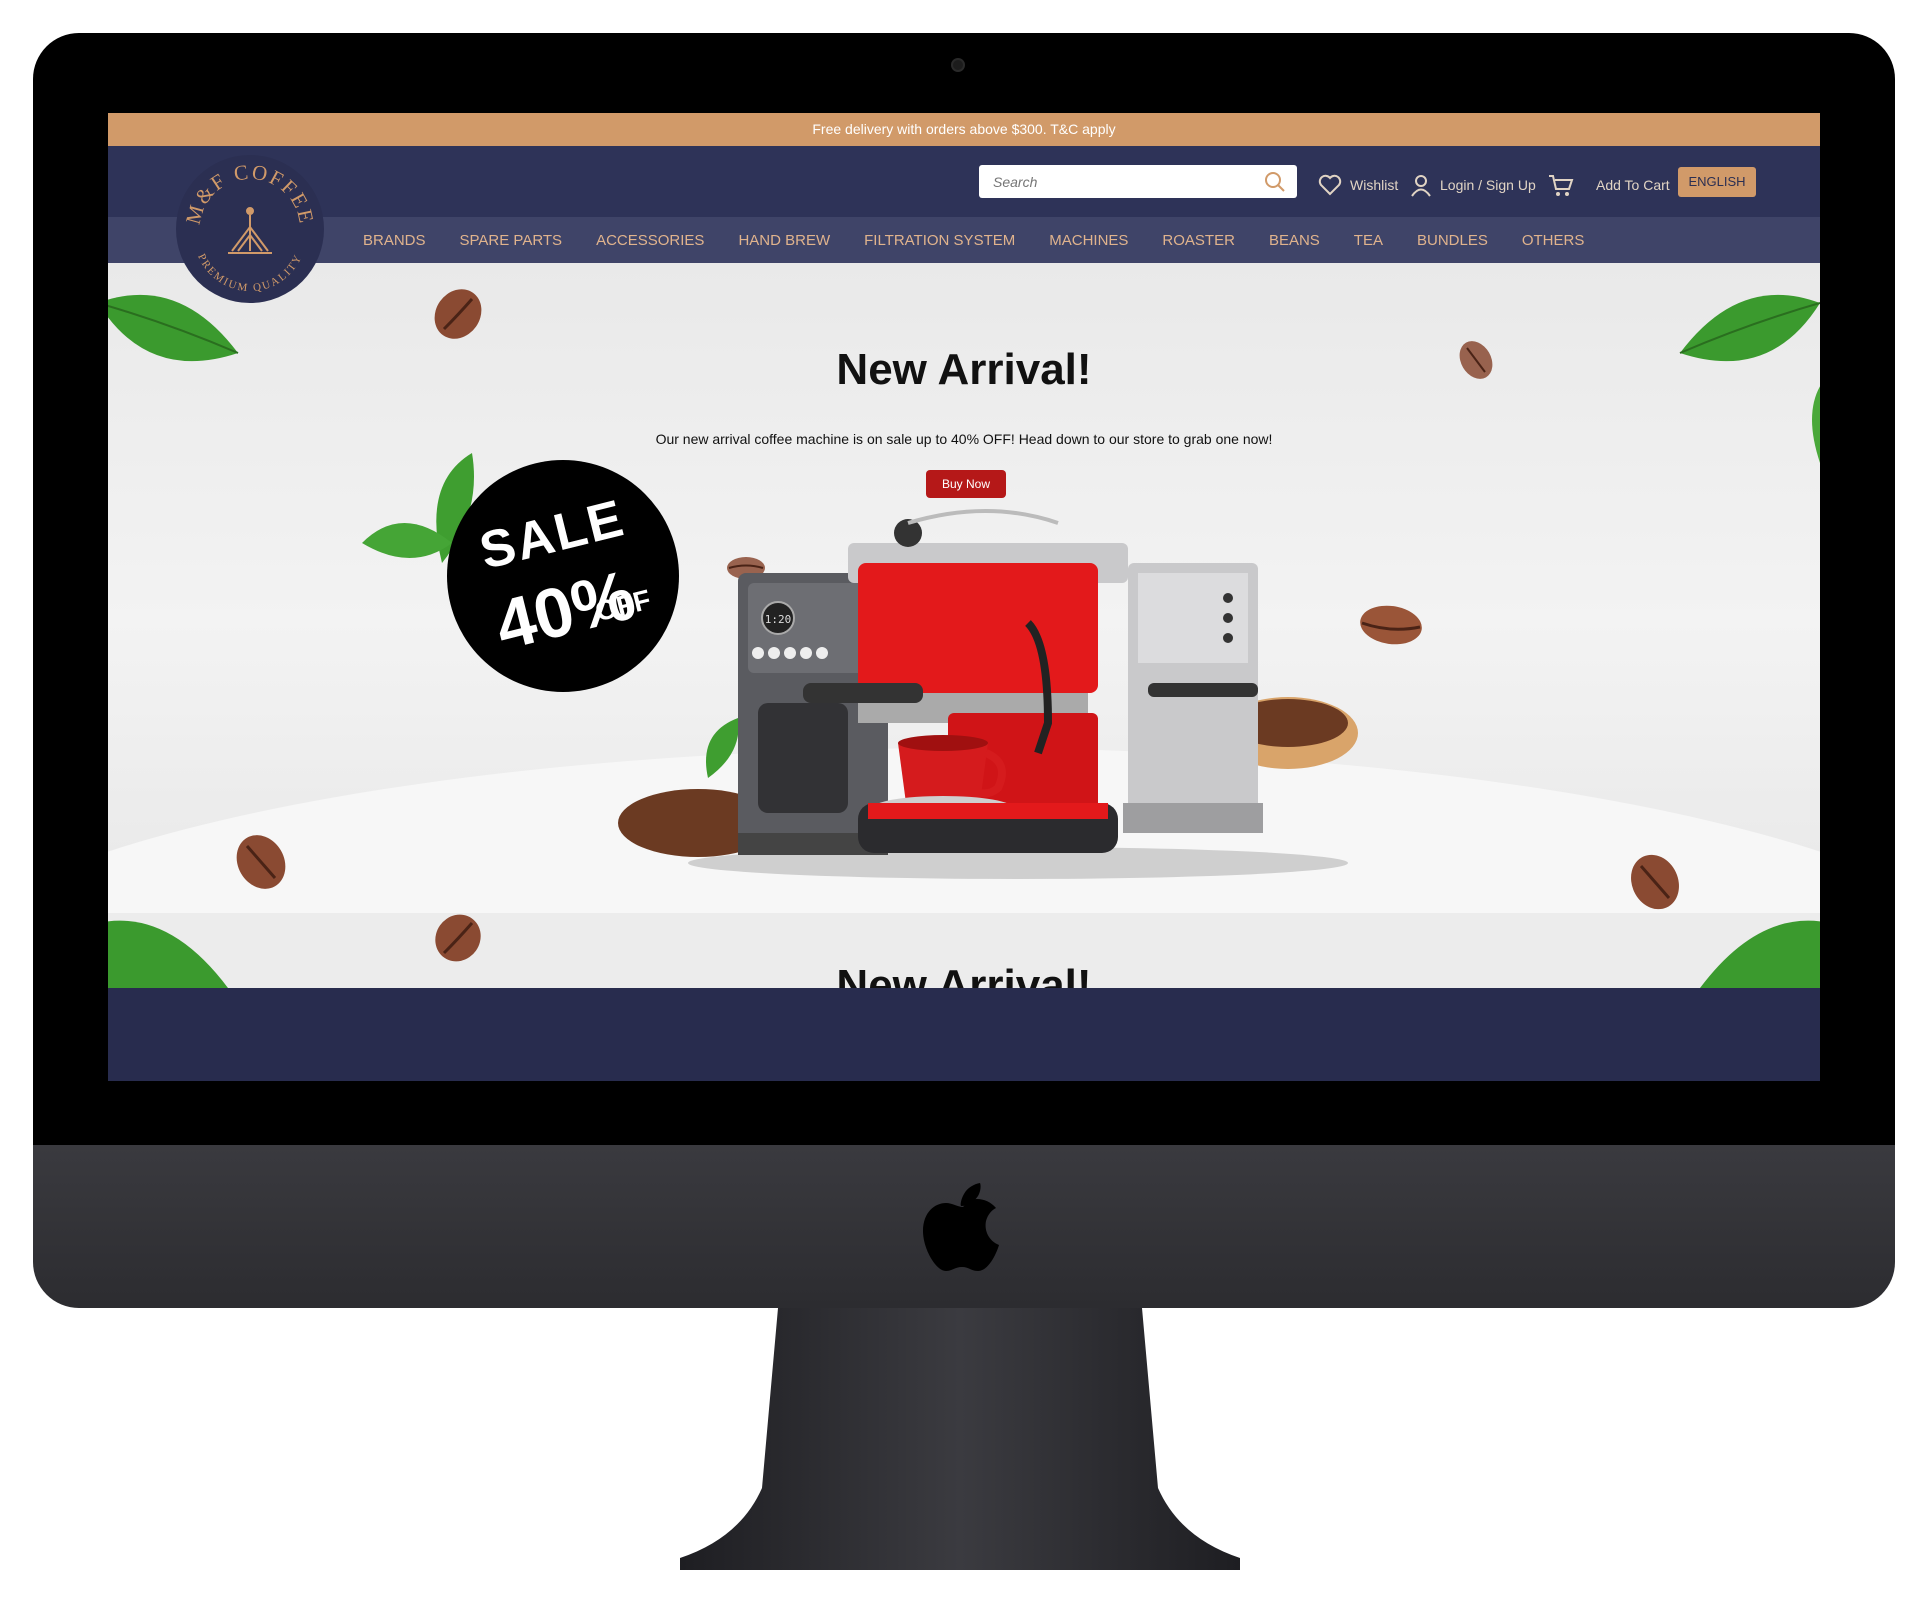 Image resolution: width=1920 pixels, height=1600 pixels. Describe the element at coordinates (1088, 240) in the screenshot. I see `nav-item-machines: MACHINES` at that location.